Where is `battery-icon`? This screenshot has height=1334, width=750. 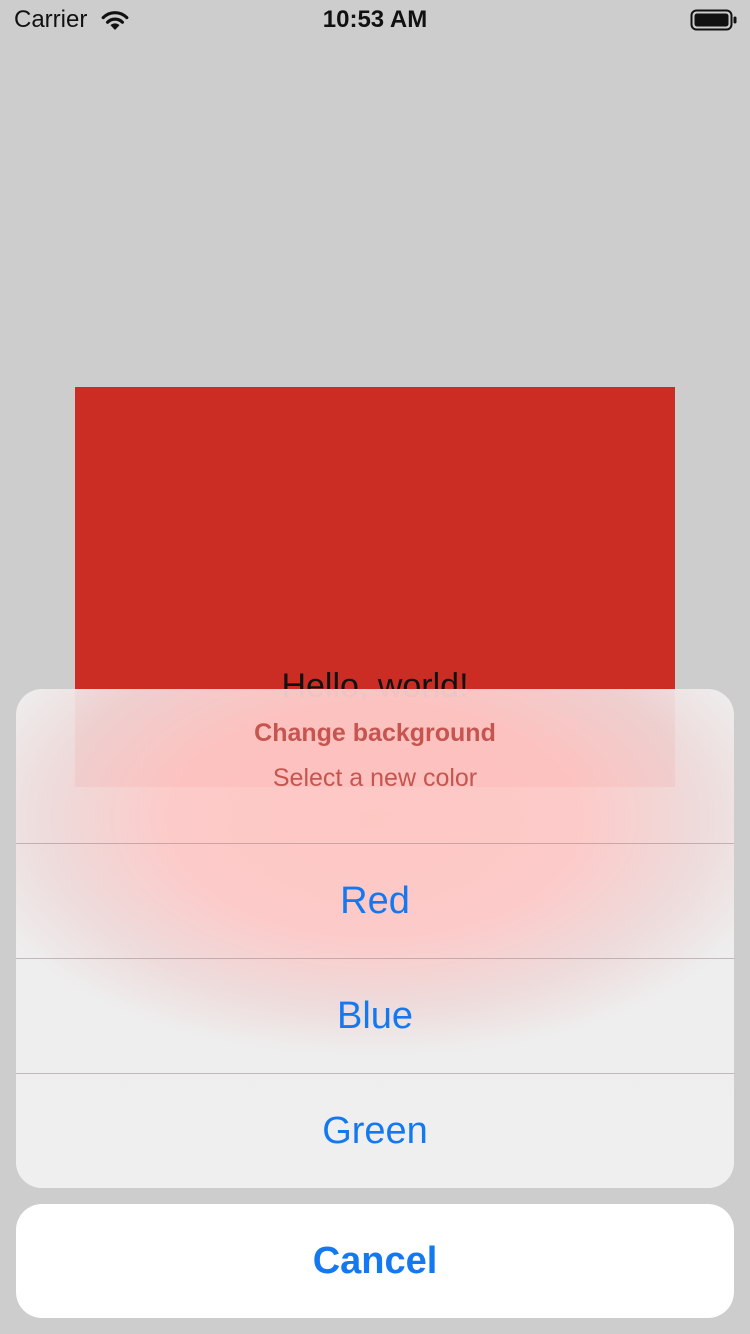
battery-icon is located at coordinates (713, 20).